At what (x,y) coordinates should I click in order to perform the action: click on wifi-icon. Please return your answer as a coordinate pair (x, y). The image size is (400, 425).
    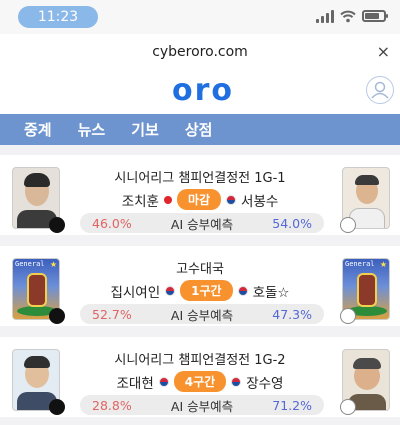
    Looking at the image, I should click on (348, 16).